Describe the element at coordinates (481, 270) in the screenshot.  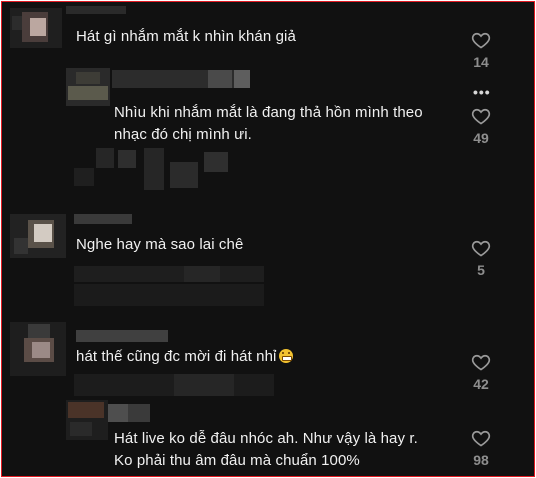
I see `like-count: 5` at that location.